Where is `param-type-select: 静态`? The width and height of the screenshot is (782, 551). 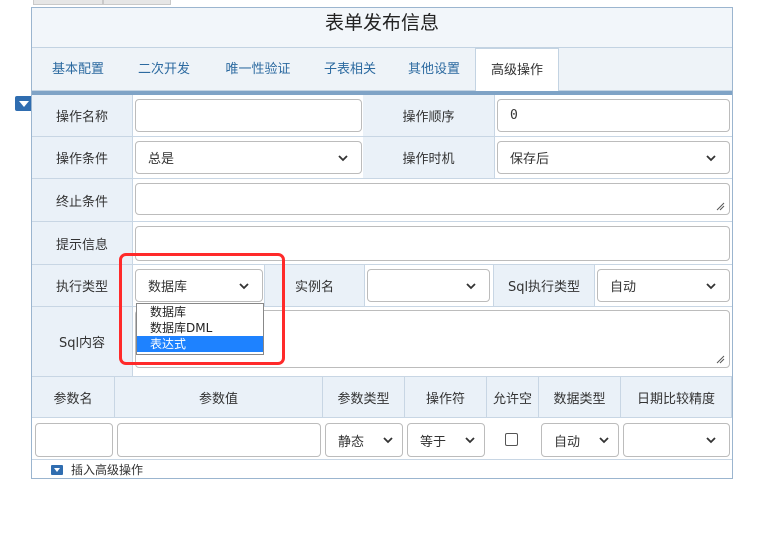
param-type-select: 静态 is located at coordinates (364, 440).